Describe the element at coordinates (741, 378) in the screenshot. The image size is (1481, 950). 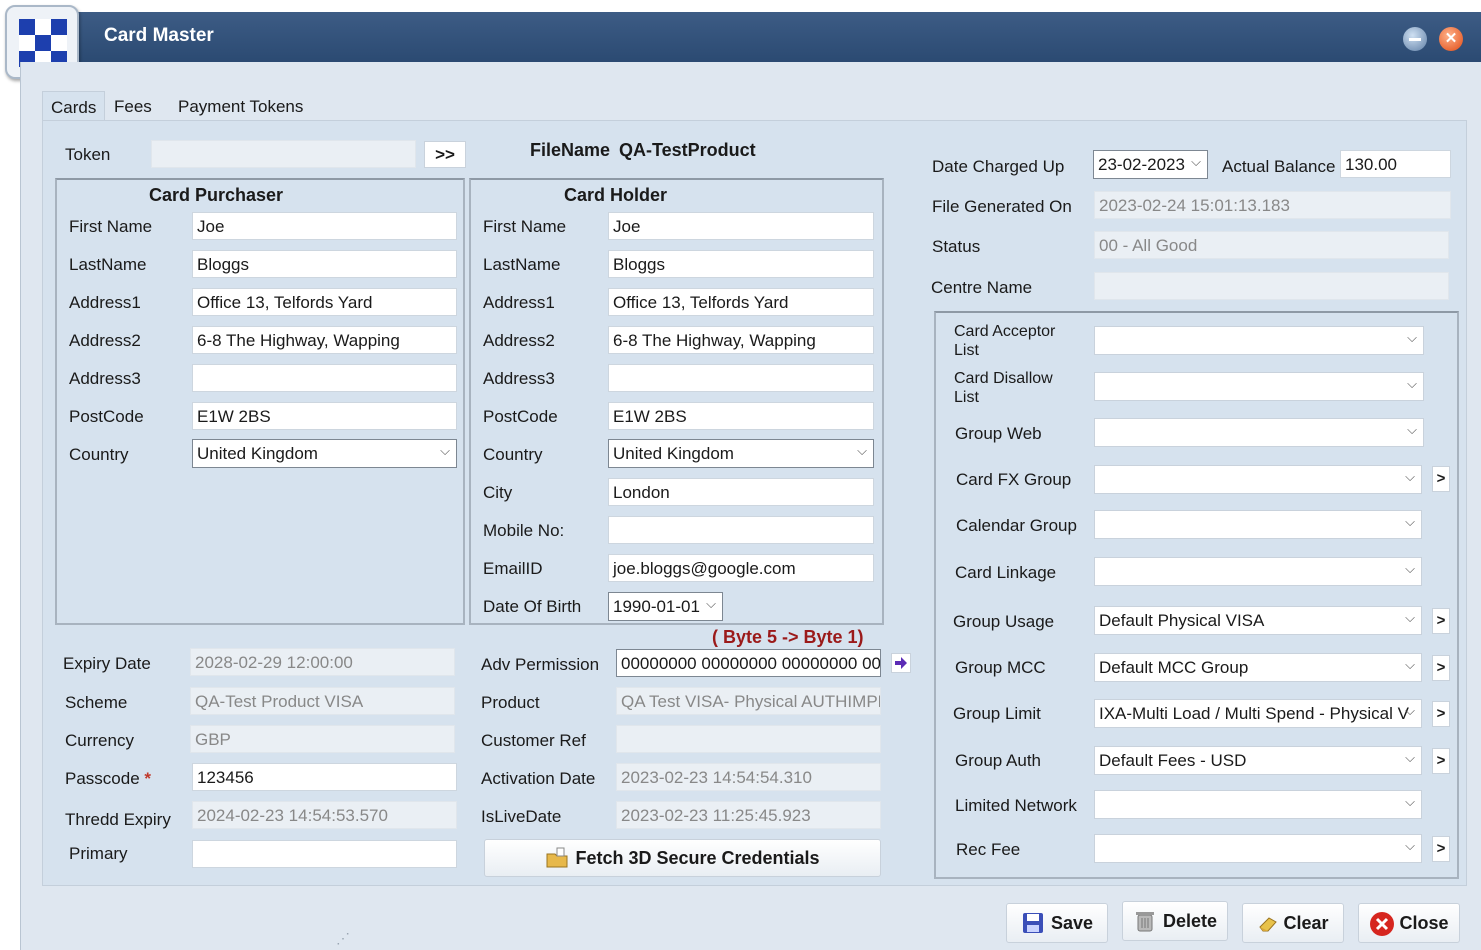
I see `holder-address3-input` at that location.